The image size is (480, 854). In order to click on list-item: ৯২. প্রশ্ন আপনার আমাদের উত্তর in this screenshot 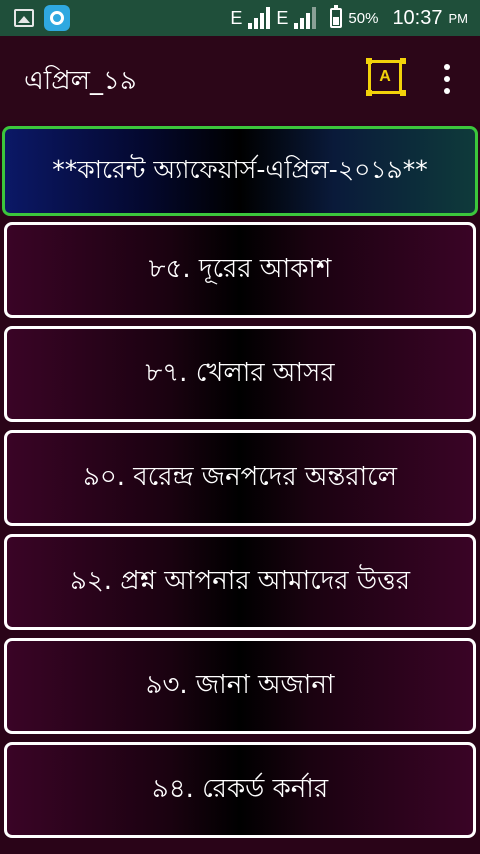, I will do `click(240, 582)`.